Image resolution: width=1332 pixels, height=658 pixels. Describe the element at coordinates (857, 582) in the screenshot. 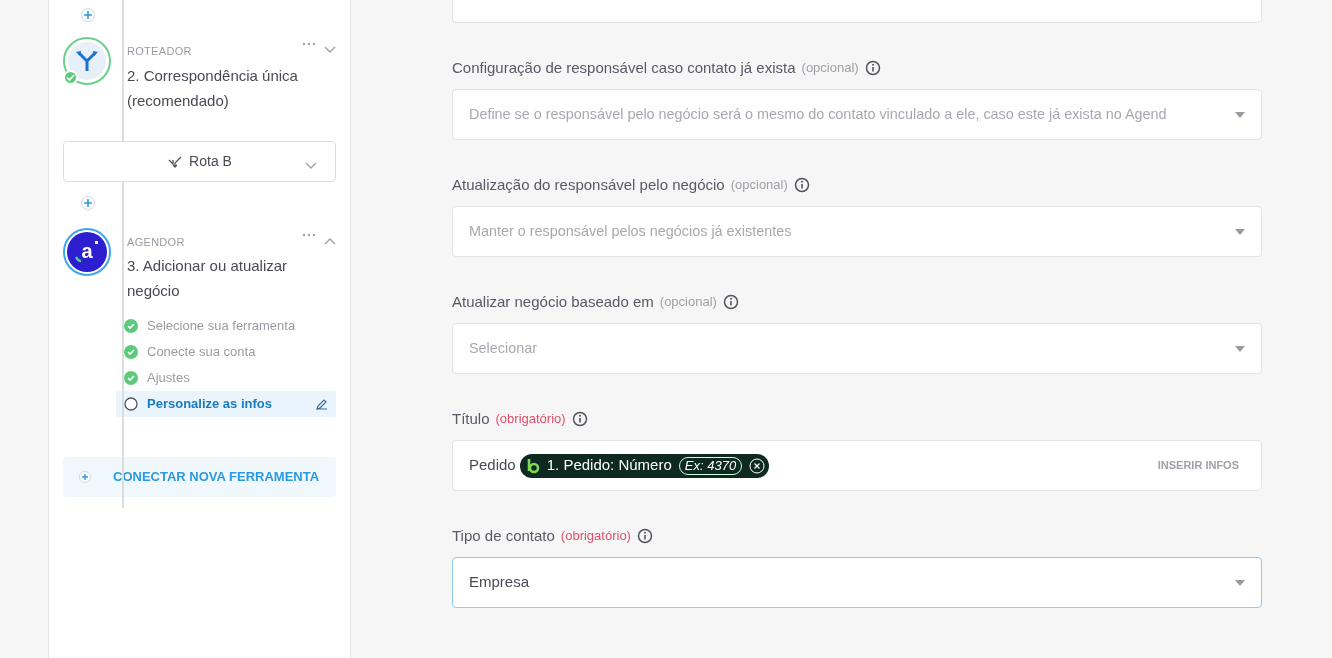

I see `select-field: Empresa` at that location.